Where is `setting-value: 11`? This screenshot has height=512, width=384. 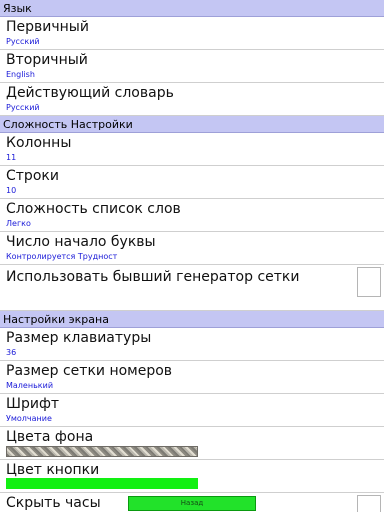 setting-value: 11 is located at coordinates (11, 157).